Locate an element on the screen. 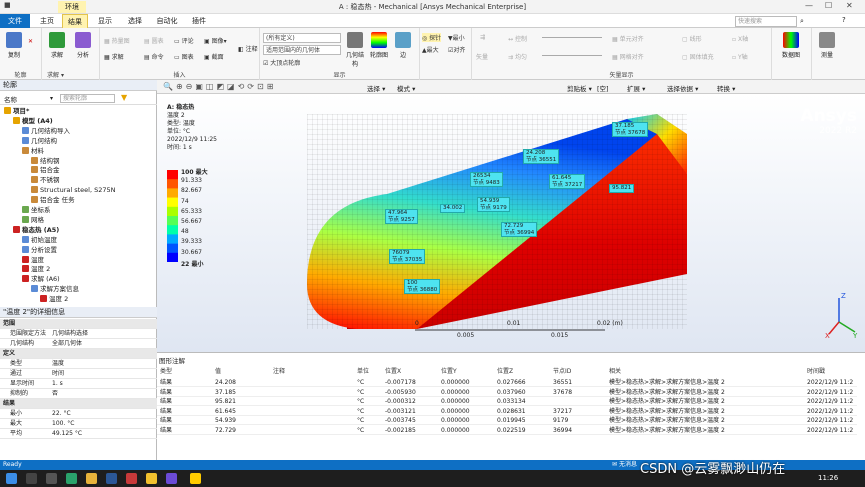 The width and height of the screenshot is (865, 487). geometry-button: 几何结构 is located at coordinates (355, 50).